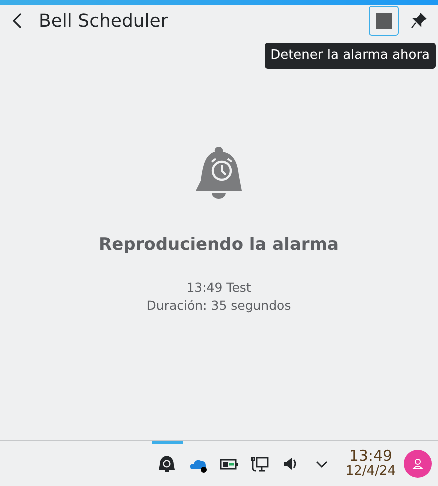  What do you see at coordinates (219, 173) in the screenshot?
I see `alarm-bell-icon` at bounding box center [219, 173].